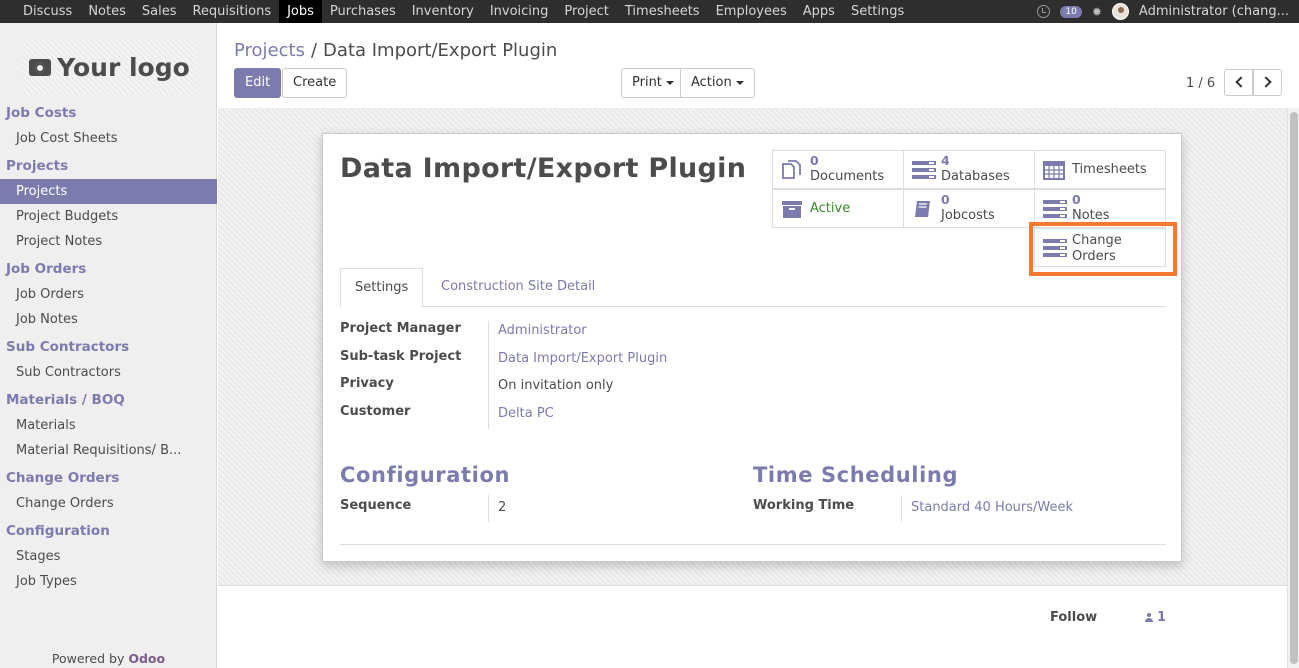 The image size is (1299, 668). What do you see at coordinates (975, 176) in the screenshot?
I see `databases-label: Databases` at bounding box center [975, 176].